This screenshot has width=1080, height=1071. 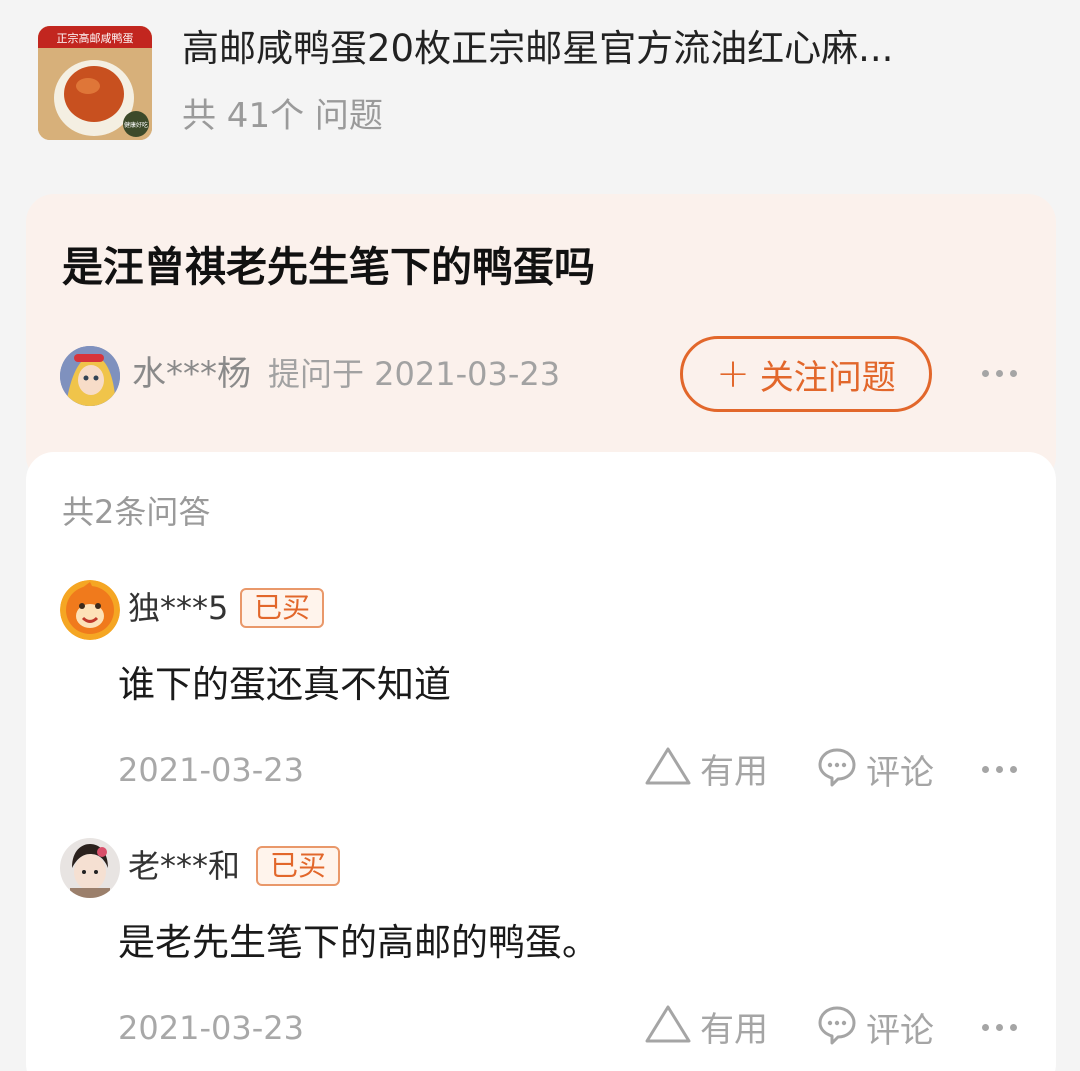 What do you see at coordinates (999, 373) in the screenshot?
I see `question-more-icon` at bounding box center [999, 373].